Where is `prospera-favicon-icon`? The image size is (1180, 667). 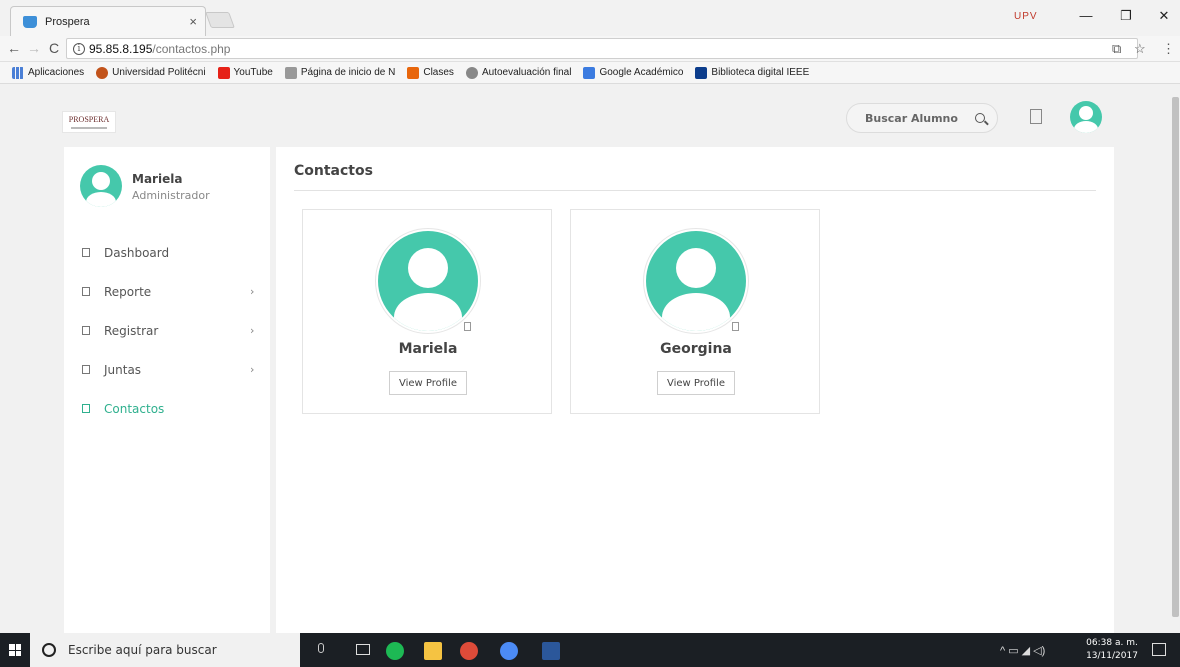
prospera-favicon-icon is located at coordinates (30, 21).